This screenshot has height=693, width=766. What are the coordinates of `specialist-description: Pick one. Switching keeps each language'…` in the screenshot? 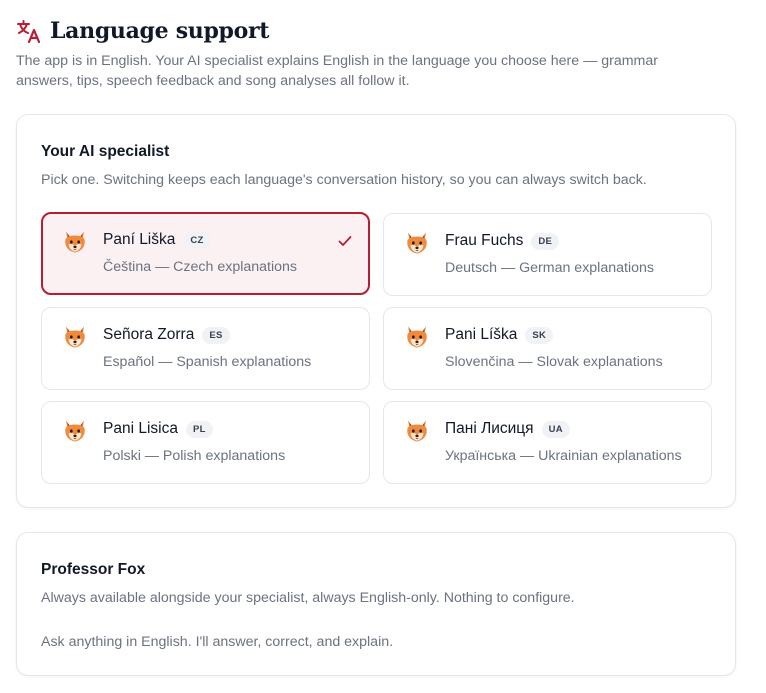 It's located at (344, 180).